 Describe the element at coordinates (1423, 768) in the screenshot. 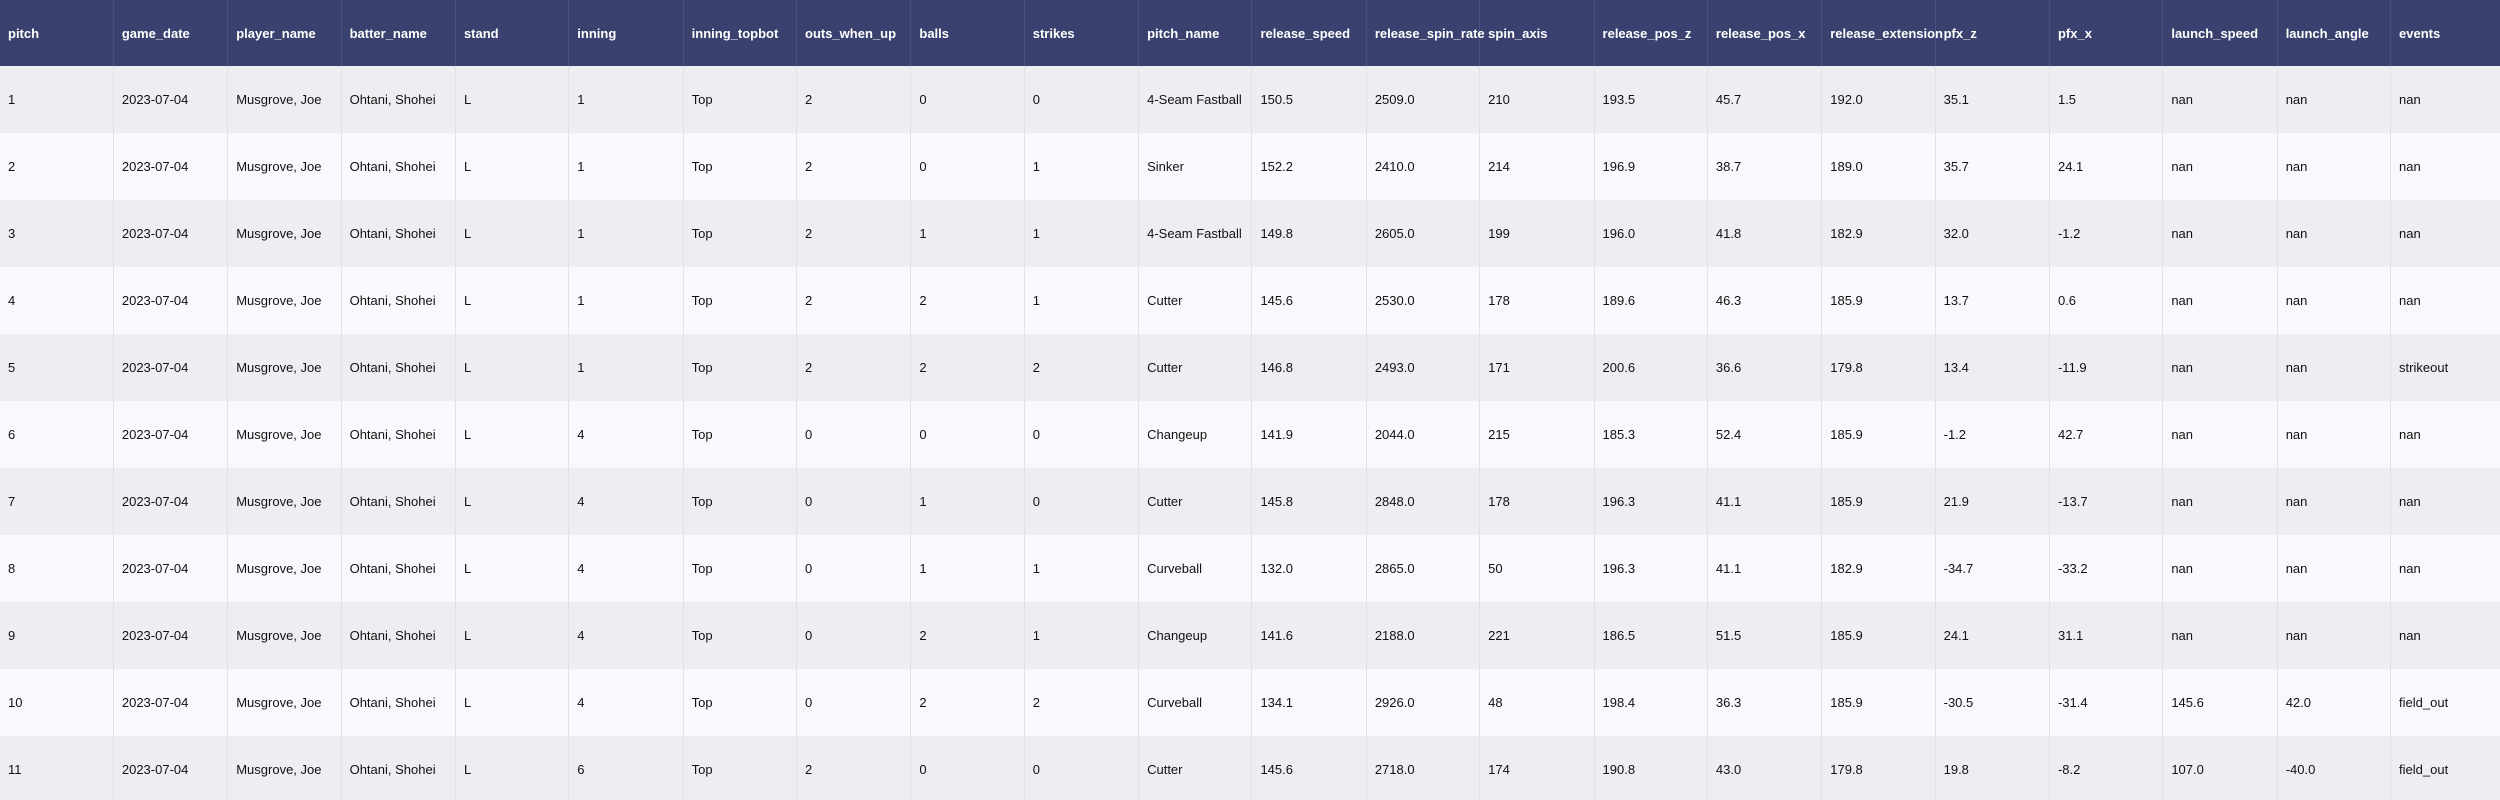

I see `table-cell-release-spin-rate: 2718.0` at that location.